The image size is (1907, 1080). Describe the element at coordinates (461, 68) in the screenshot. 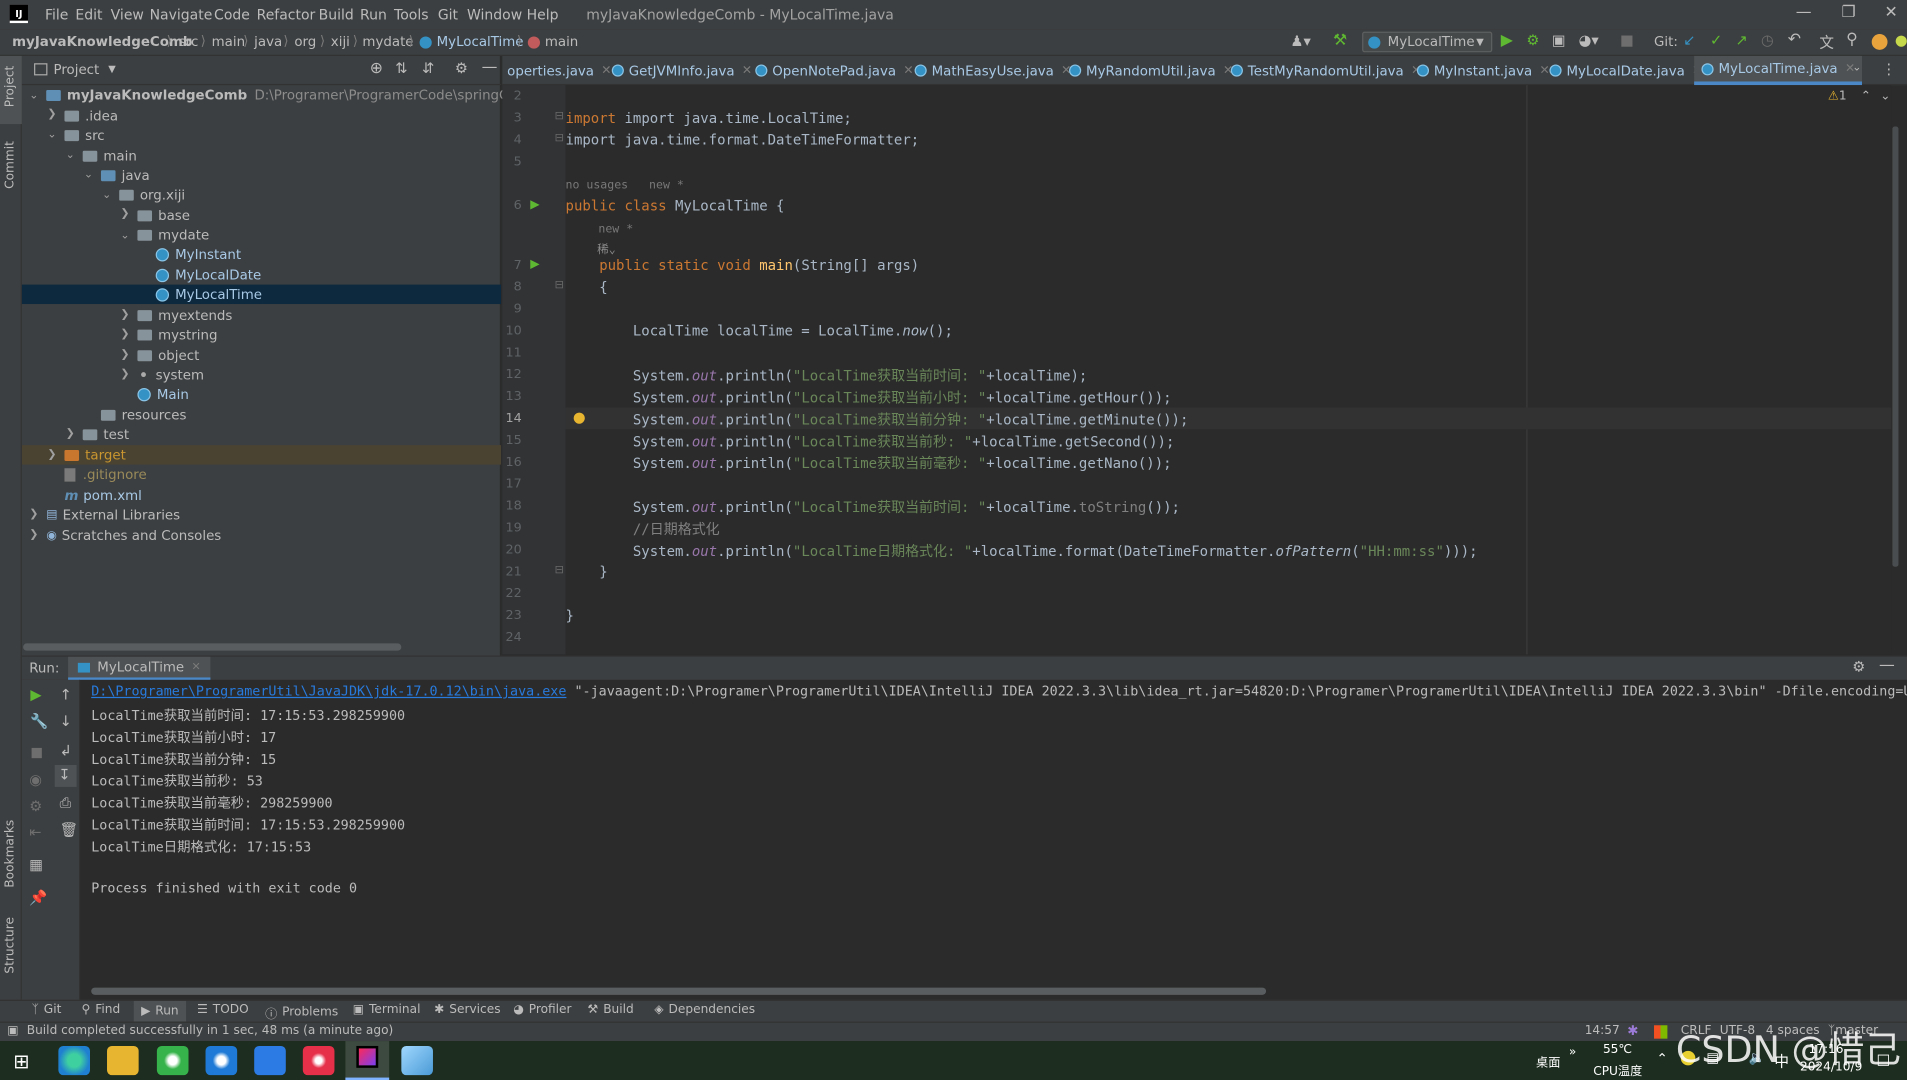

I see `gear-icon: ⚙` at that location.